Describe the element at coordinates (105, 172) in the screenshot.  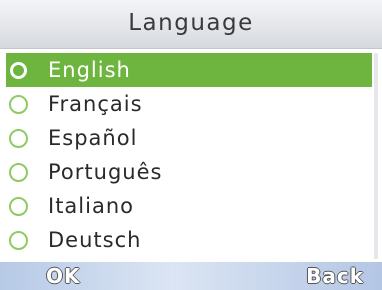
I see `language-label: Português` at that location.